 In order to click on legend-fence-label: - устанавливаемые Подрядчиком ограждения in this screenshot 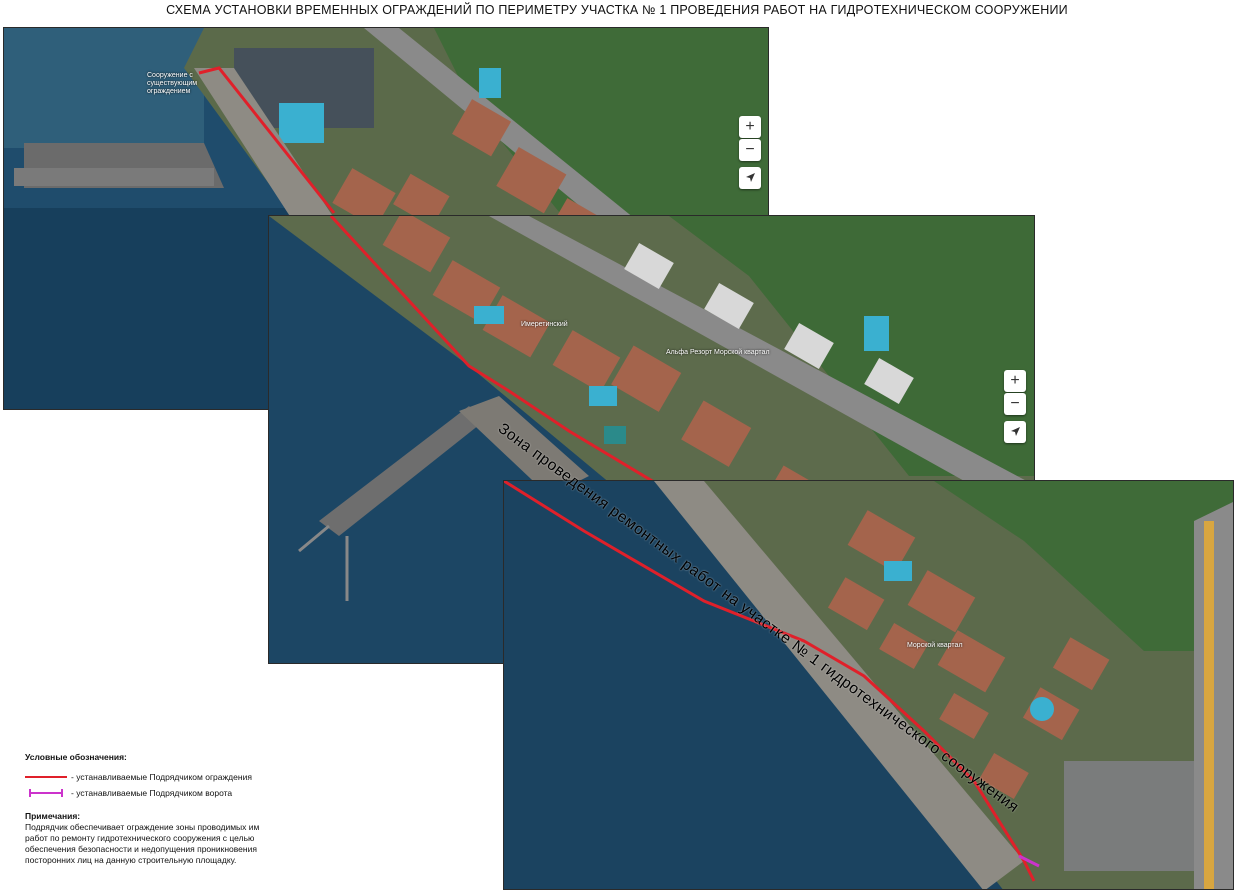, I will do `click(161, 776)`.